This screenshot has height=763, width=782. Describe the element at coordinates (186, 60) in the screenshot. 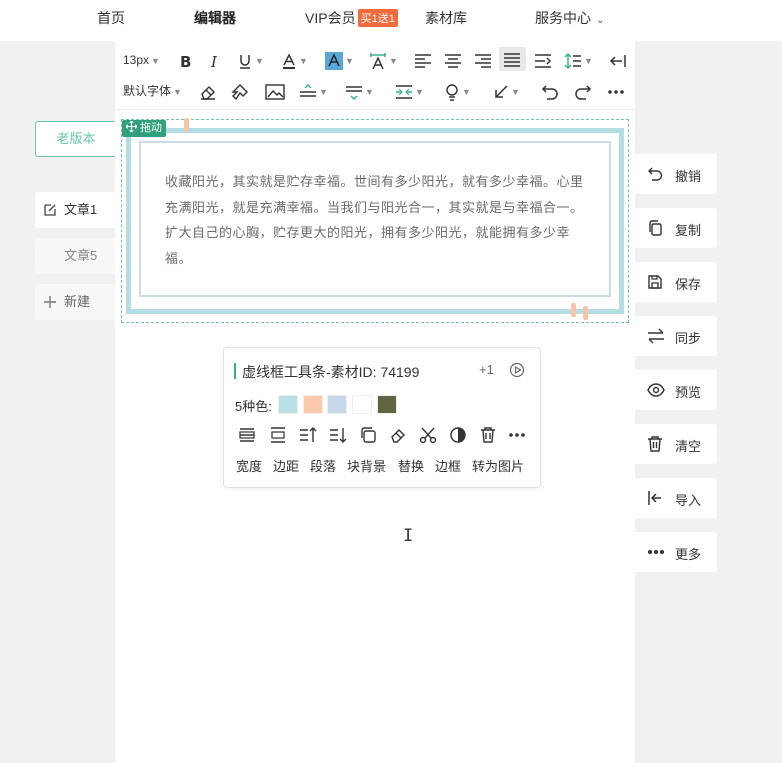

I see `bold-button: B` at that location.